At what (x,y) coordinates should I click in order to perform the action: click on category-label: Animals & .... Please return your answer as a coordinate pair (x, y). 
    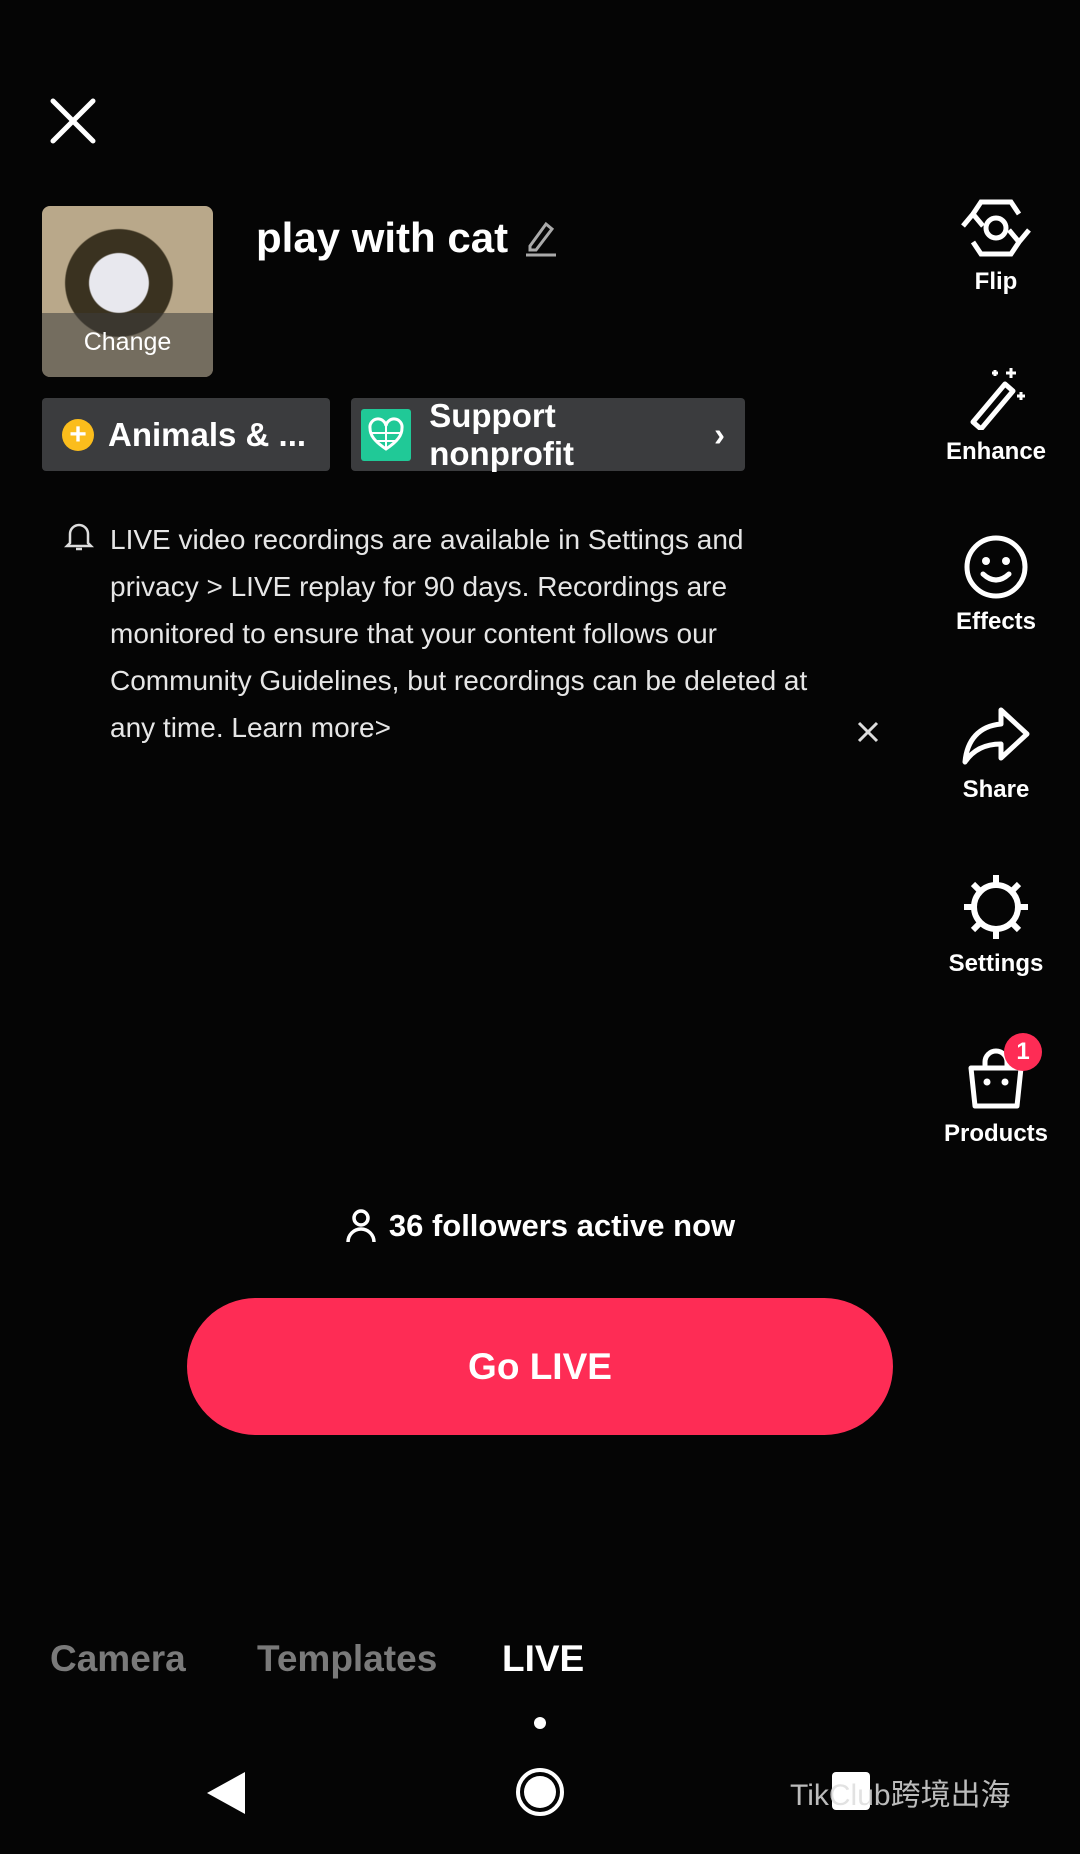
    Looking at the image, I should click on (207, 434).